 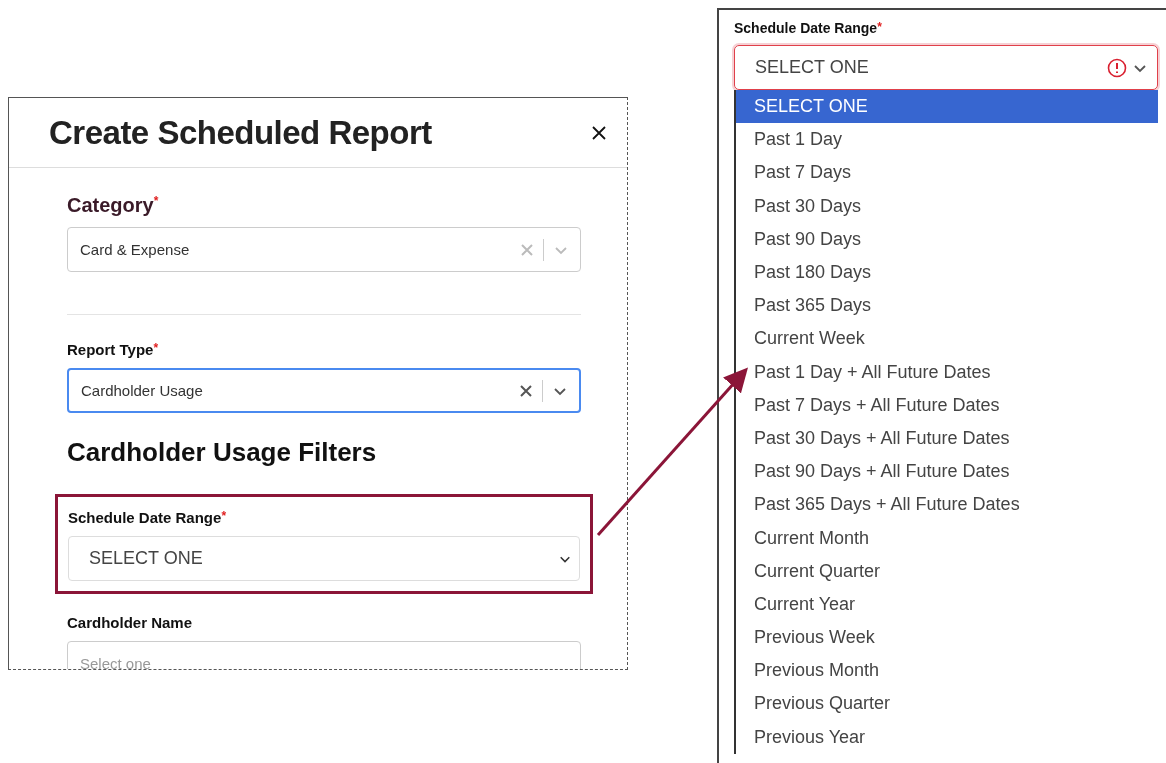 What do you see at coordinates (526, 390) in the screenshot?
I see `clear-icon` at bounding box center [526, 390].